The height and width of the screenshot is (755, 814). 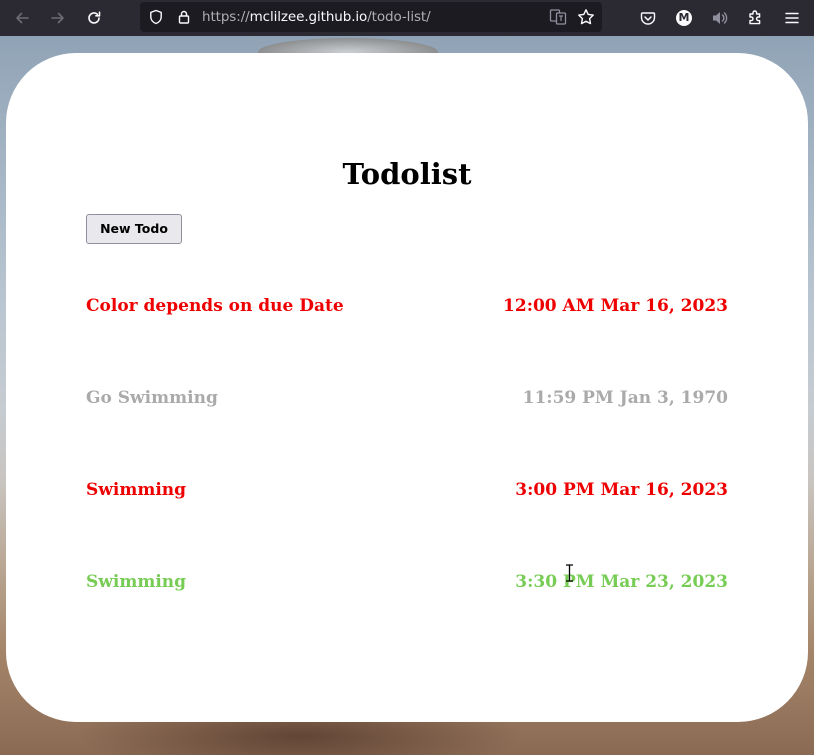 I want to click on arrow-left-icon, so click(x=22, y=18).